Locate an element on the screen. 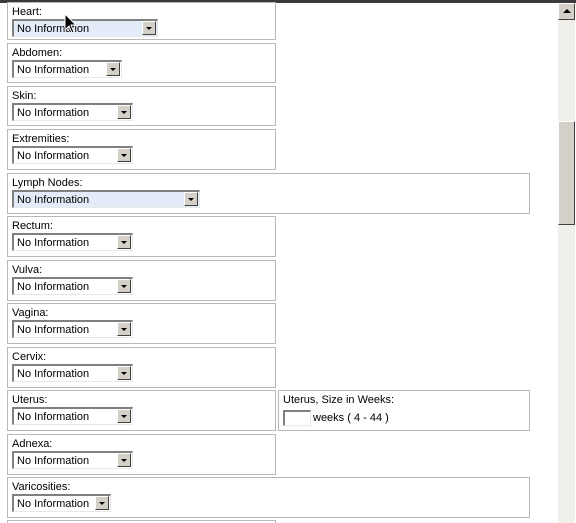 The width and height of the screenshot is (576, 523). field-label: Cervix: is located at coordinates (29, 357).